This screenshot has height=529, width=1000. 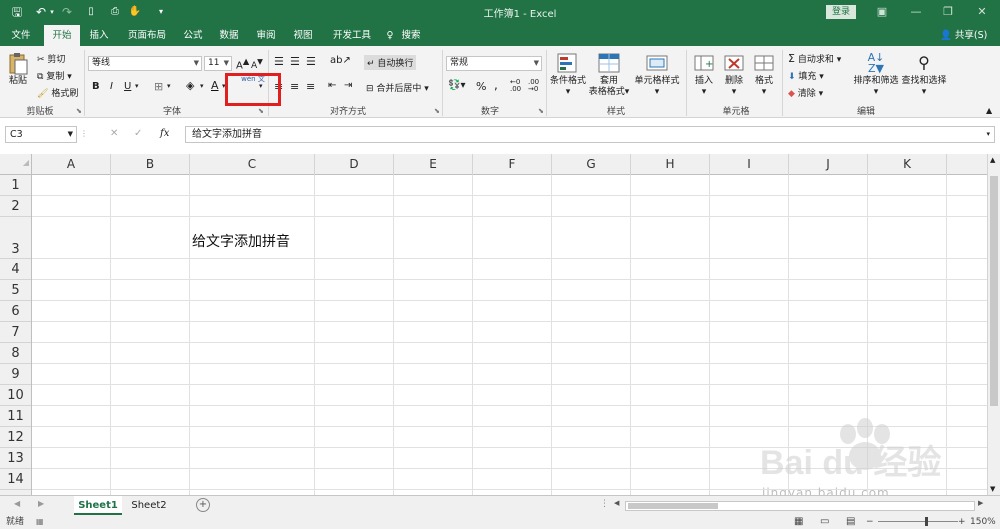 I want to click on column-header: D, so click(x=354, y=164).